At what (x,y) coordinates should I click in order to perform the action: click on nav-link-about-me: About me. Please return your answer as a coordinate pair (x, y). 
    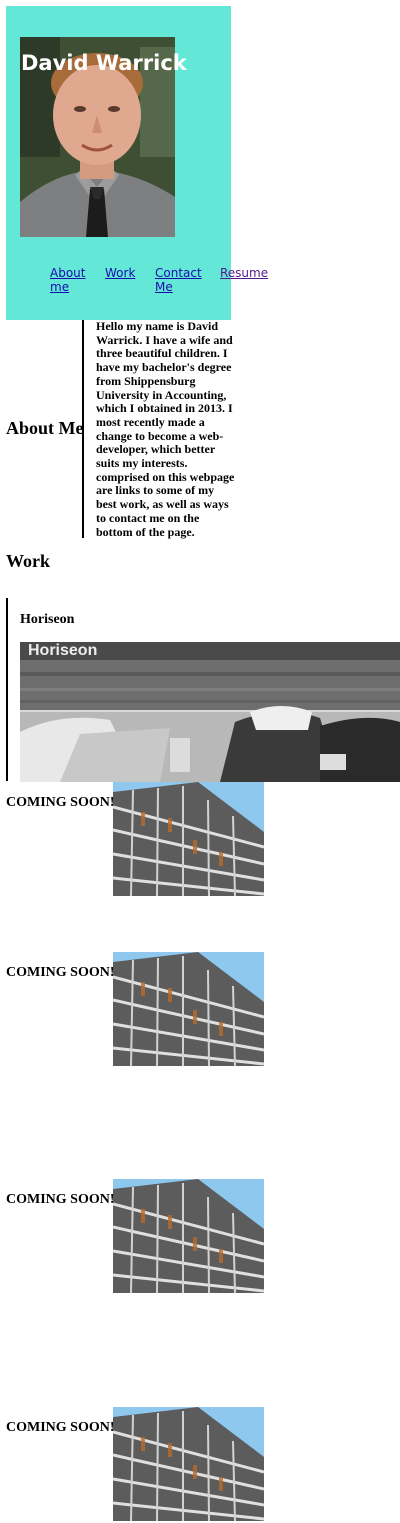
    Looking at the image, I should click on (67, 280).